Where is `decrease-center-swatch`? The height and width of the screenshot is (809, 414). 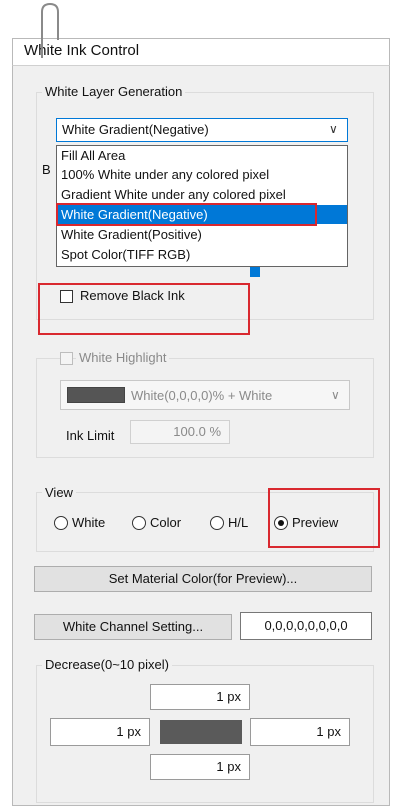 decrease-center-swatch is located at coordinates (201, 732).